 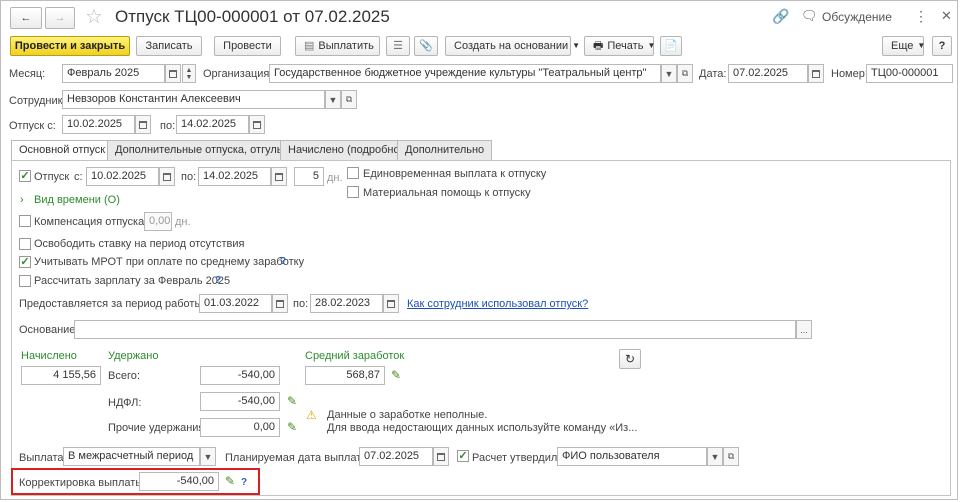 I want to click on forward-button: →, so click(x=60, y=18).